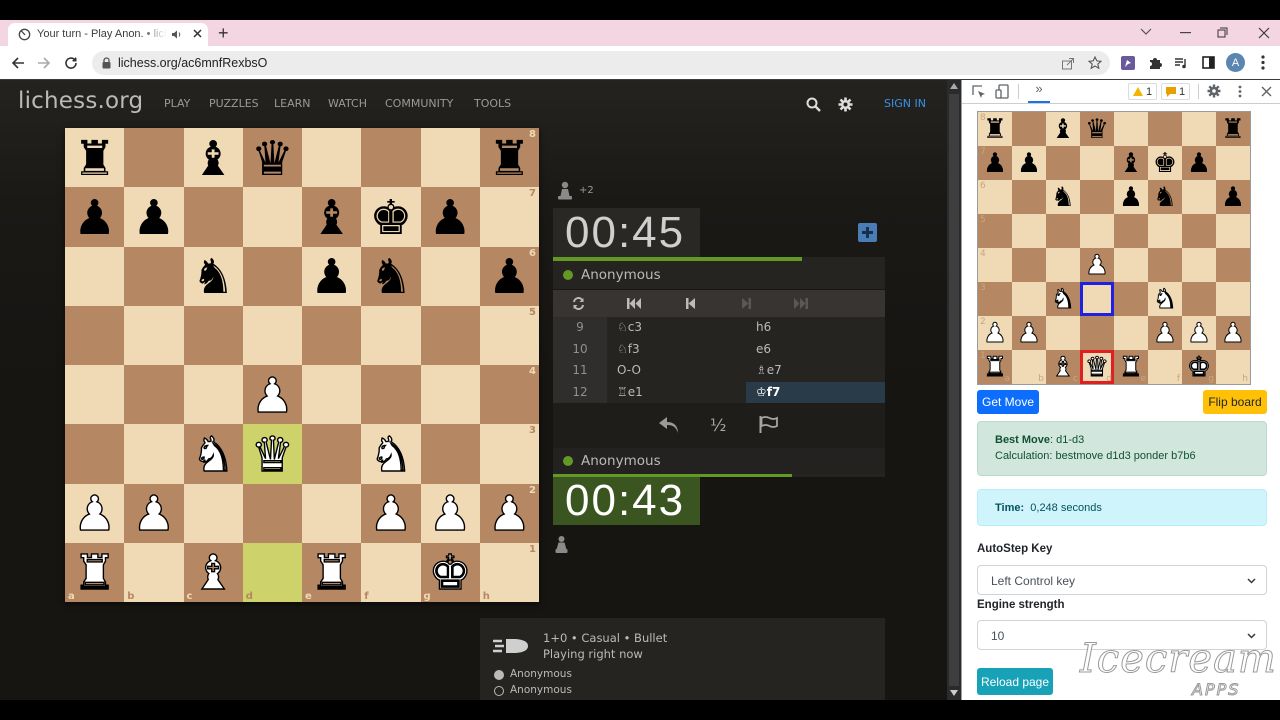  What do you see at coordinates (995, 367) in the screenshot?
I see `square-a1: ♜︎ 1 a` at bounding box center [995, 367].